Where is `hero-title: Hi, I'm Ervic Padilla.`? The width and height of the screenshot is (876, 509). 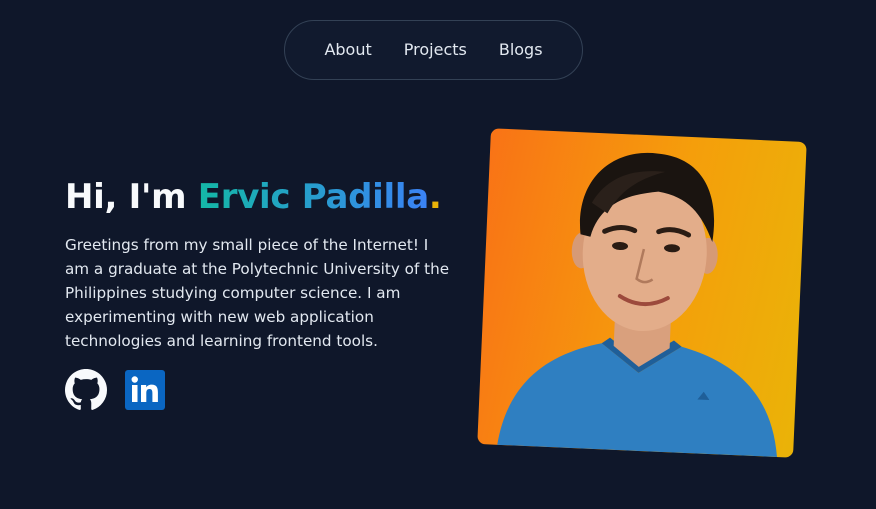
hero-title: Hi, I'm Ervic Padilla. is located at coordinates (253, 197).